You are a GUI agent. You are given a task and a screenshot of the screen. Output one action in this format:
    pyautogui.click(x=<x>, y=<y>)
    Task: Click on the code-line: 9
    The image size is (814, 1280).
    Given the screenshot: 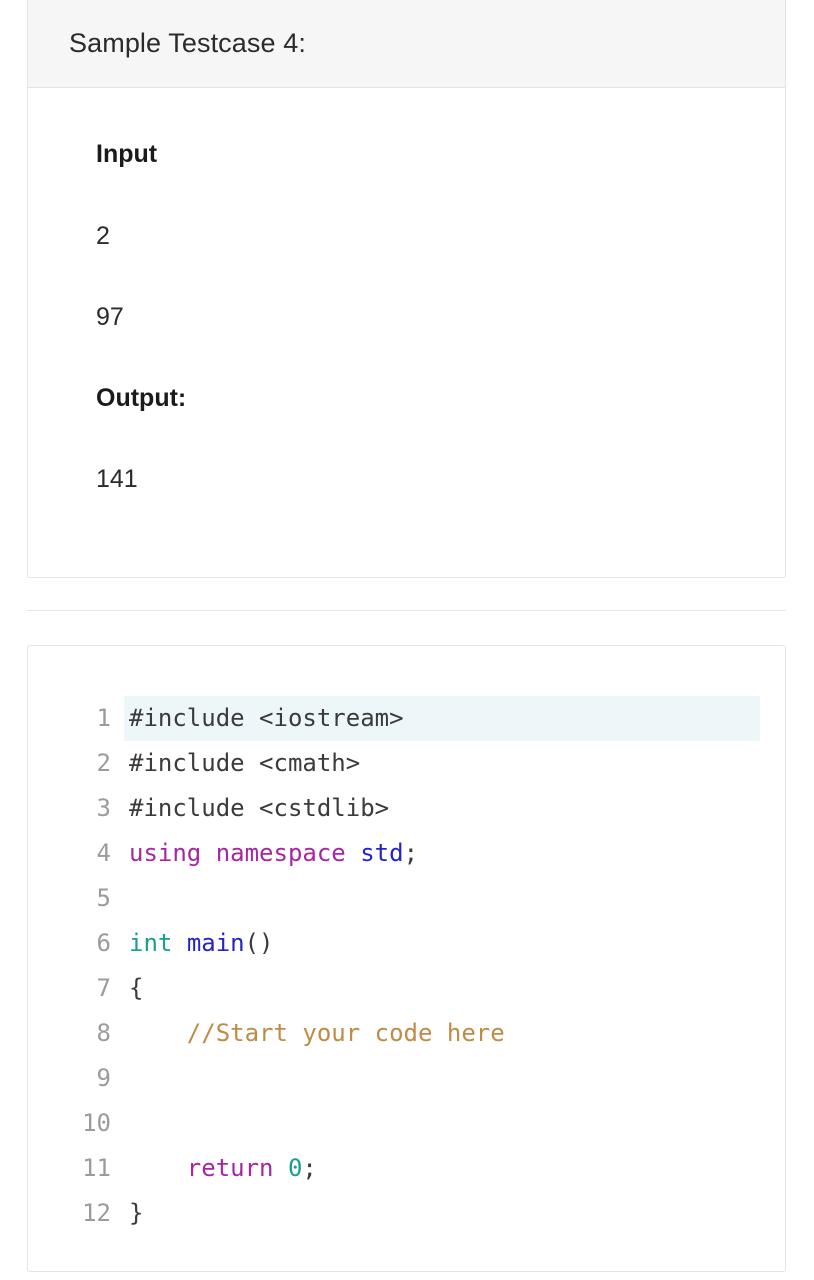 What is the action you would take?
    pyautogui.click(x=406, y=1078)
    